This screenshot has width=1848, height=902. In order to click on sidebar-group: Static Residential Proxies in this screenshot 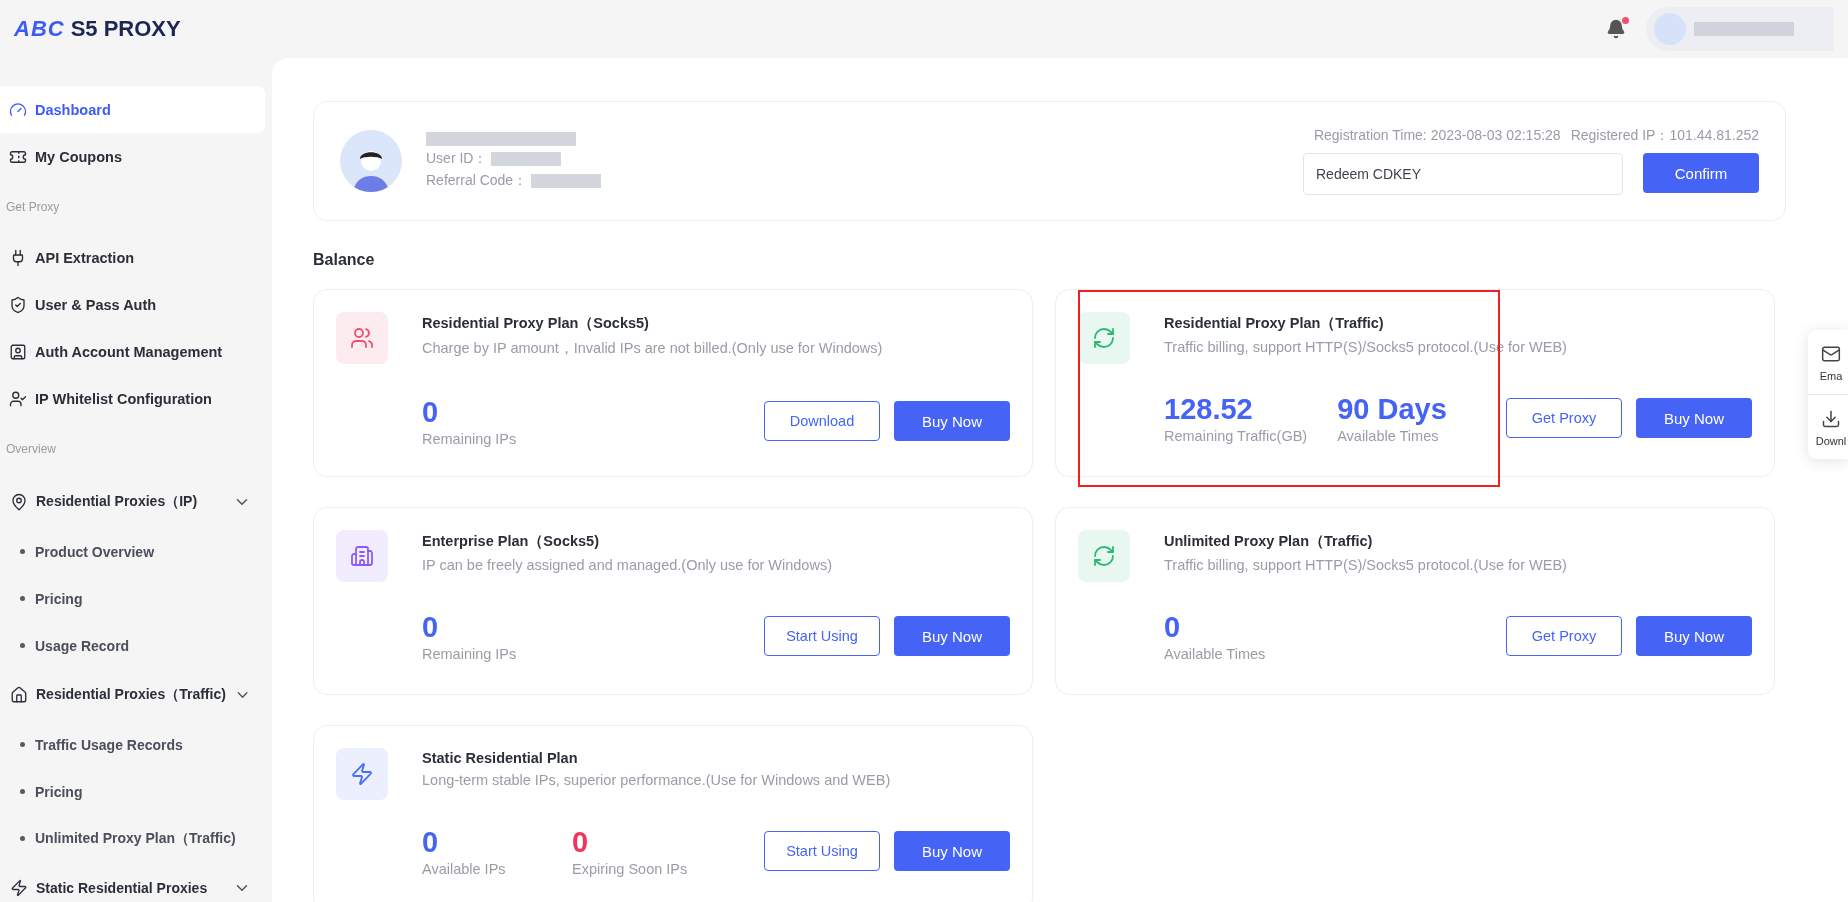, I will do `click(132, 882)`.